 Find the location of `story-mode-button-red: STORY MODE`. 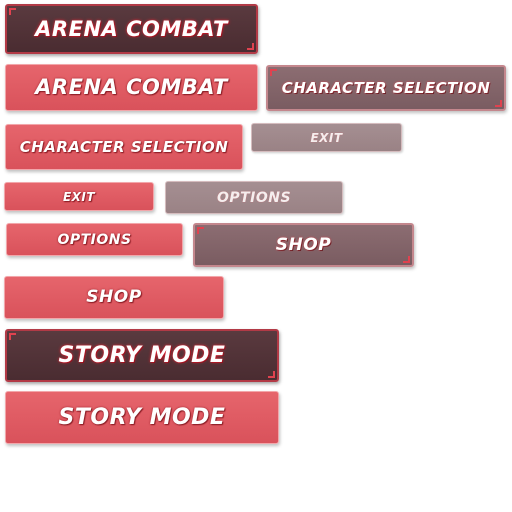

story-mode-button-red: STORY MODE is located at coordinates (142, 417).